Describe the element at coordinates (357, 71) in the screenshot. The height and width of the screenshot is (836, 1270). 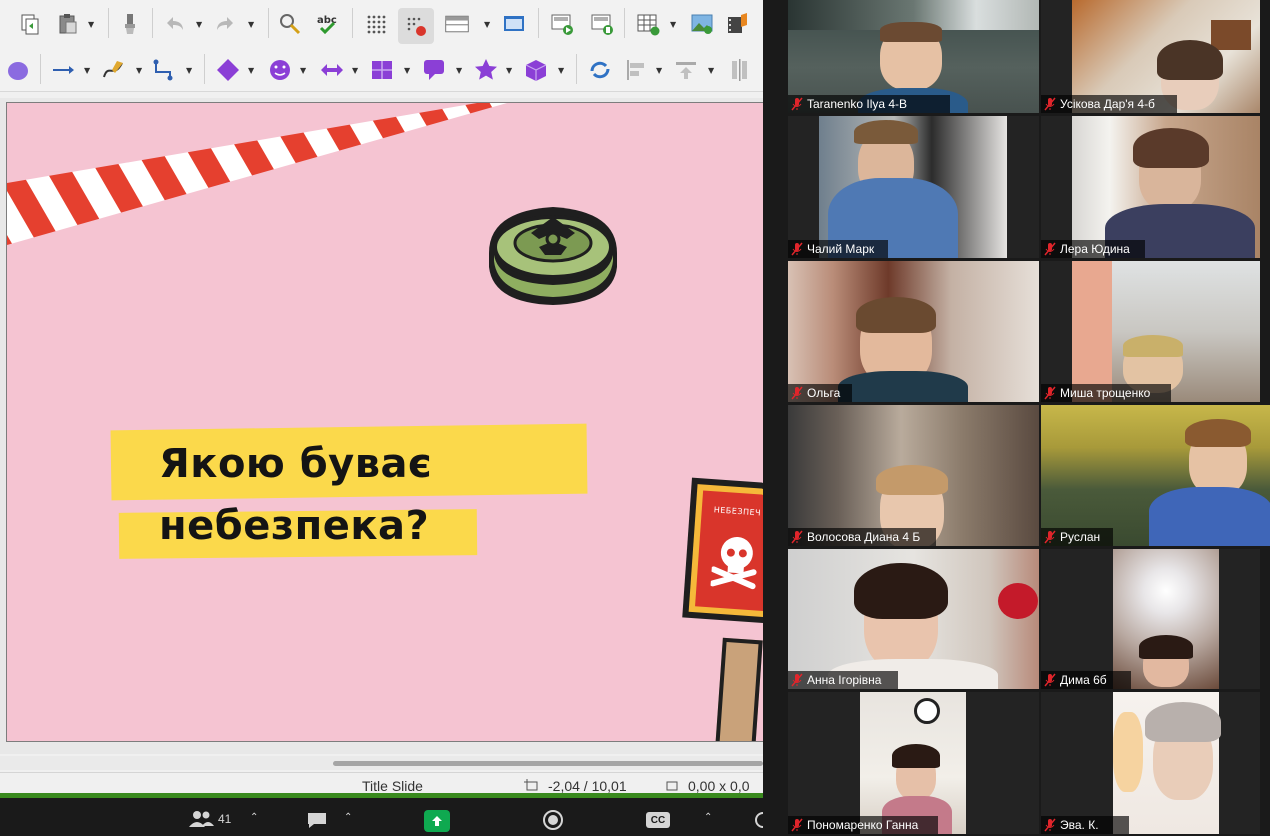
I see `block-arrows-dropdown: ▼` at that location.